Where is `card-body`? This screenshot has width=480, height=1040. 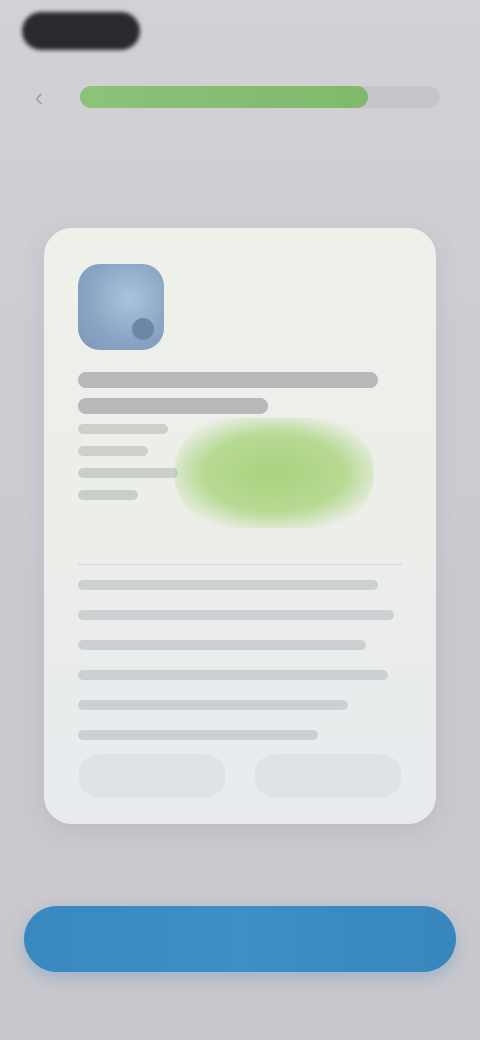 card-body is located at coordinates (238, 670).